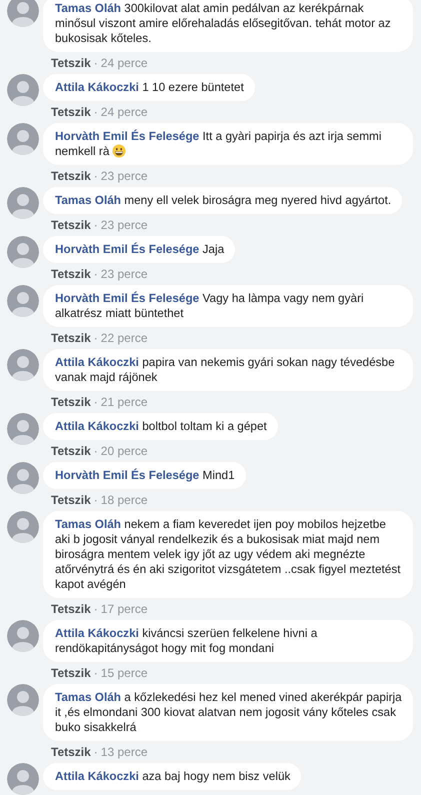 This screenshot has width=421, height=795. What do you see at coordinates (225, 370) in the screenshot?
I see `comment-text: Attila Kákoczki papira van nekemis gyári sokan nagy tévedésbe vanak majd rájönek` at bounding box center [225, 370].